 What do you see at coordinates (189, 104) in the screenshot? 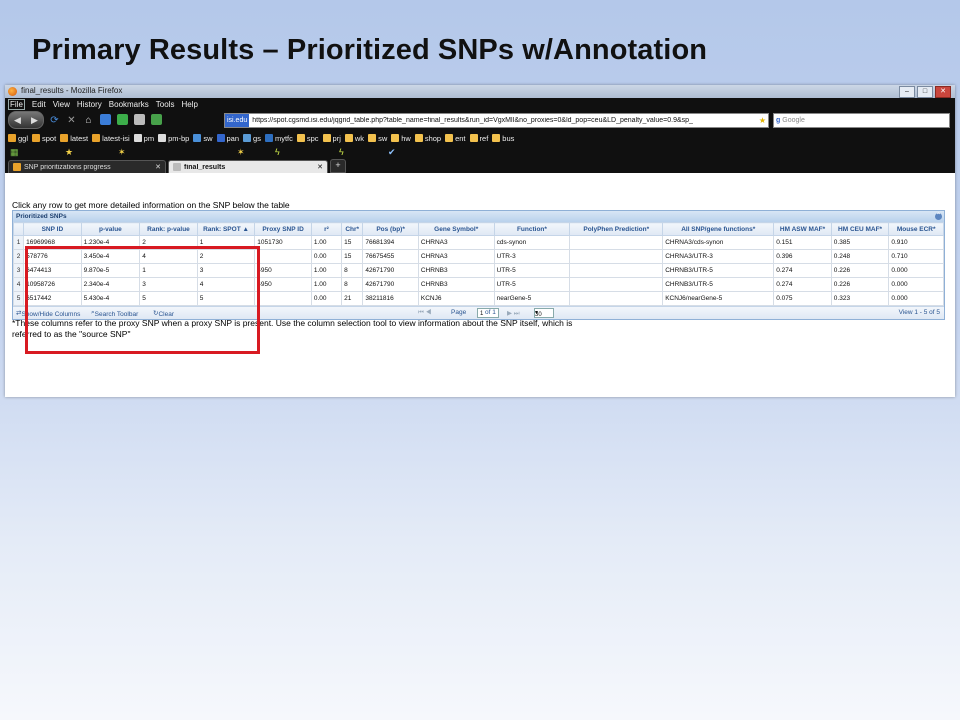
I see `menu-help: Help` at bounding box center [189, 104].